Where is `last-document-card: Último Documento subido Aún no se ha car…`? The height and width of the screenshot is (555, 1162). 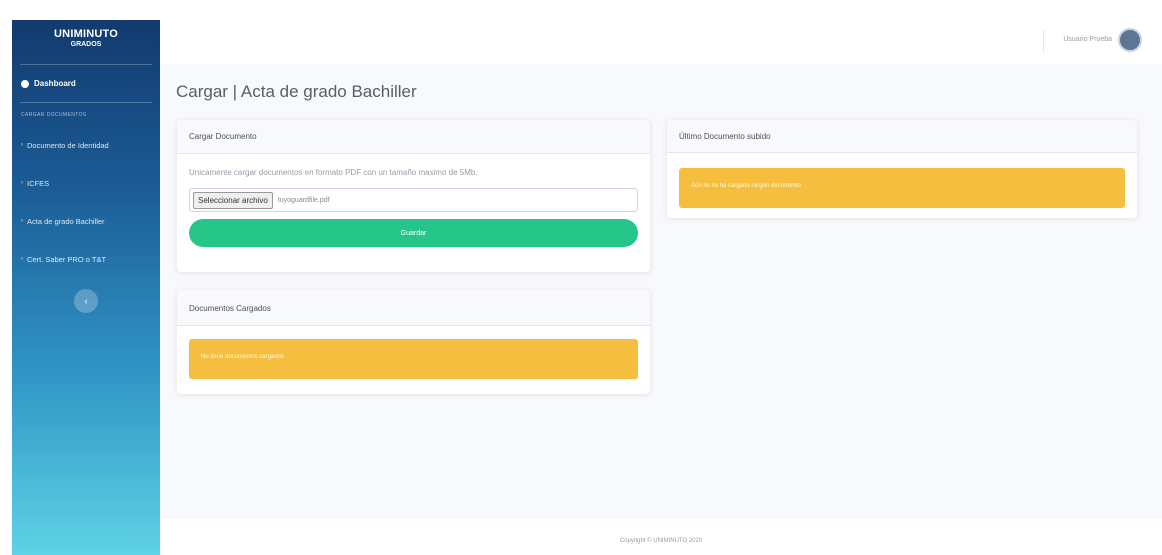 last-document-card: Último Documento subido Aún no se ha car… is located at coordinates (902, 169).